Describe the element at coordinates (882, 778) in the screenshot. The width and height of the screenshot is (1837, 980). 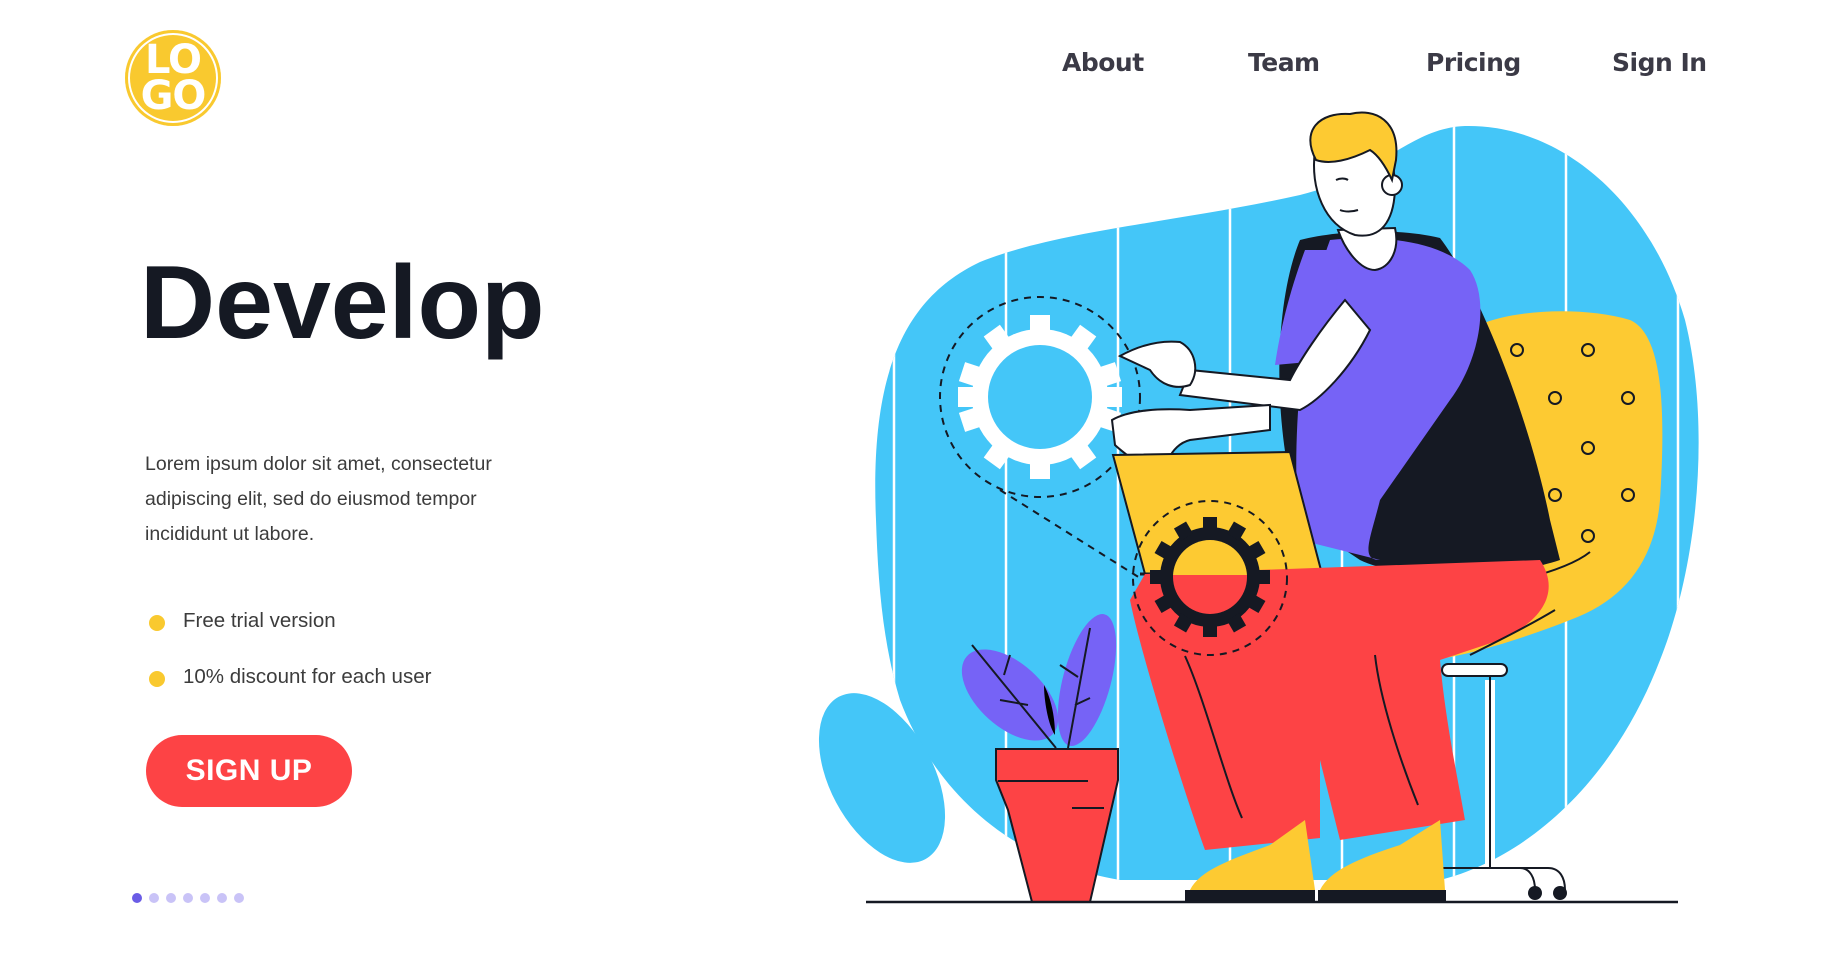
I see `small-blob` at that location.